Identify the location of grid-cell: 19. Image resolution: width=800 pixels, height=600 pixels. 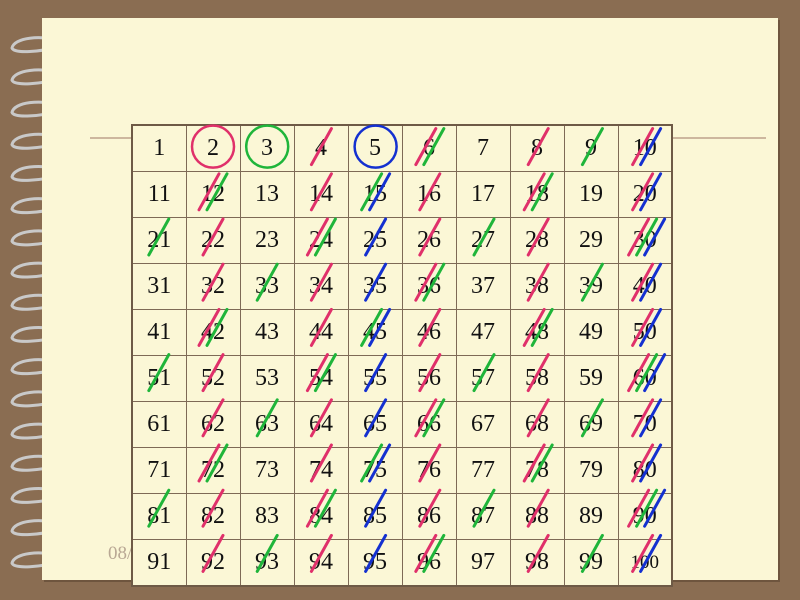
(591, 194).